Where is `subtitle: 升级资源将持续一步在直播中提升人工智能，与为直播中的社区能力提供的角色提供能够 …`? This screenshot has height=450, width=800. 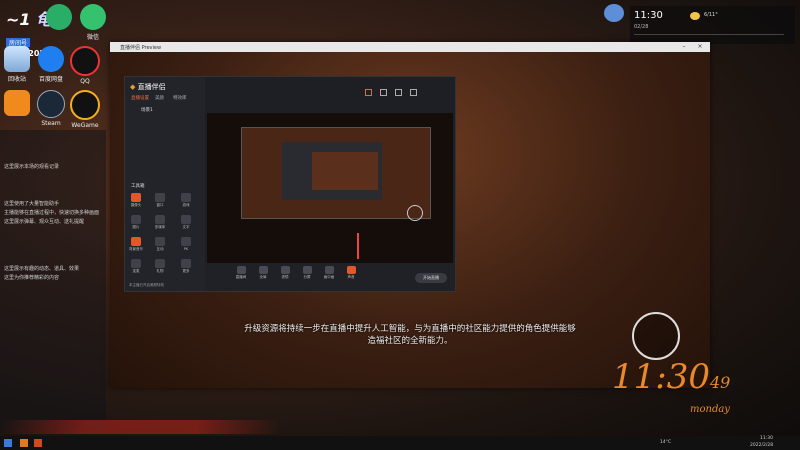
subtitle: 升级资源将持续一步在直播中提升人工智能，与为直播中的社区能力提供的角色提供能够 … is located at coordinates (410, 335).